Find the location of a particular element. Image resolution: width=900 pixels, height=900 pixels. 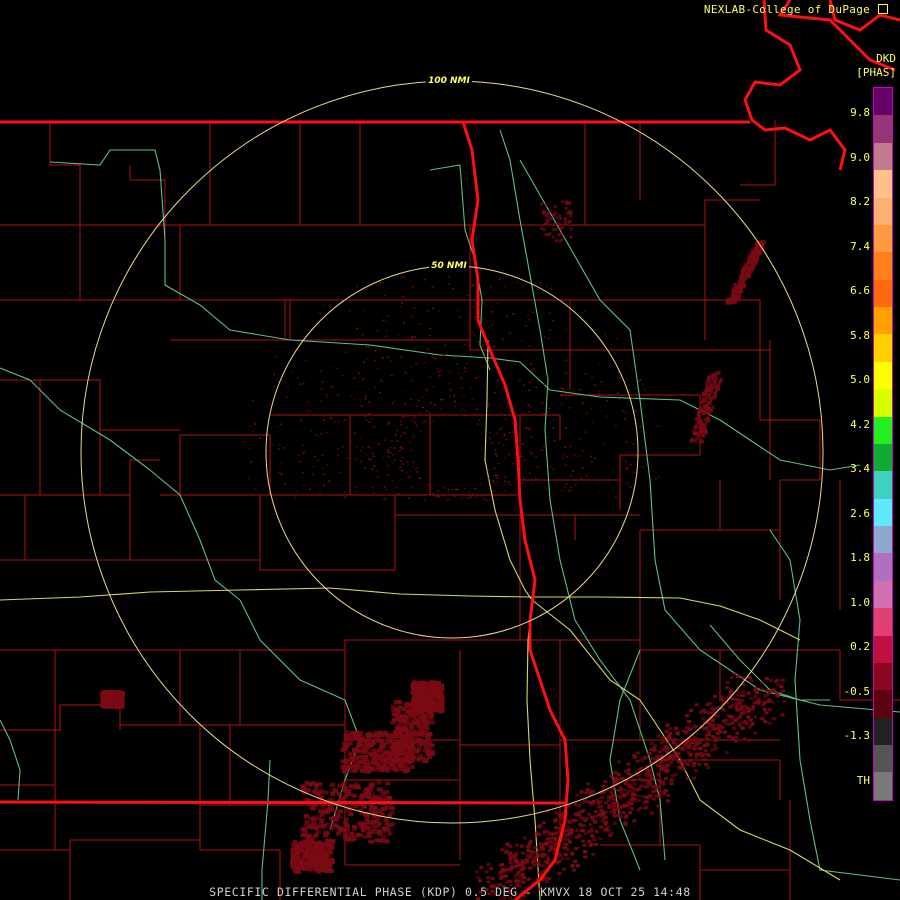

color-scale-bar is located at coordinates (883, 444).